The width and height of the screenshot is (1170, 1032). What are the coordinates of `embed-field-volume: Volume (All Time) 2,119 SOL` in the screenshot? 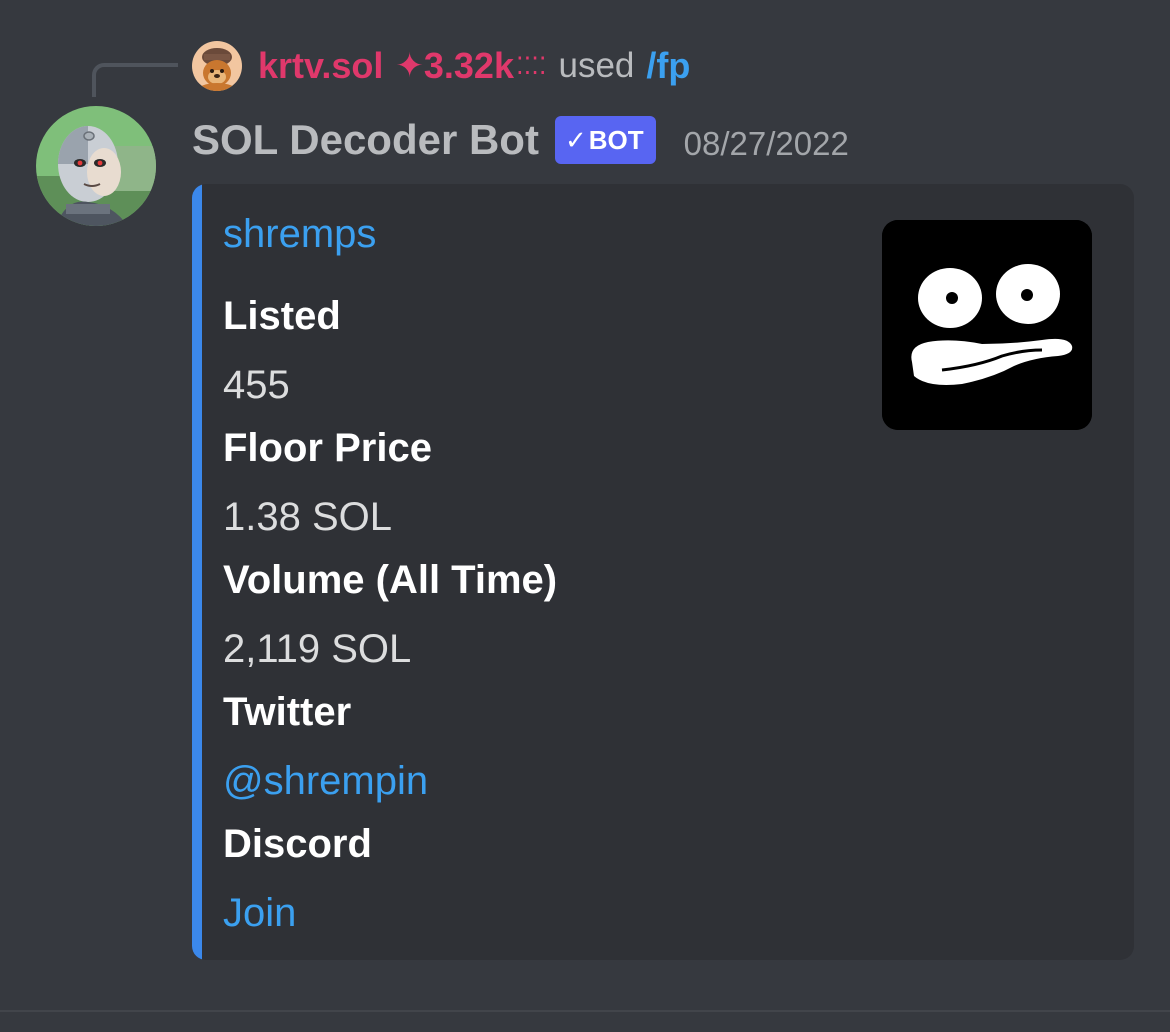 It's located at (390, 618).